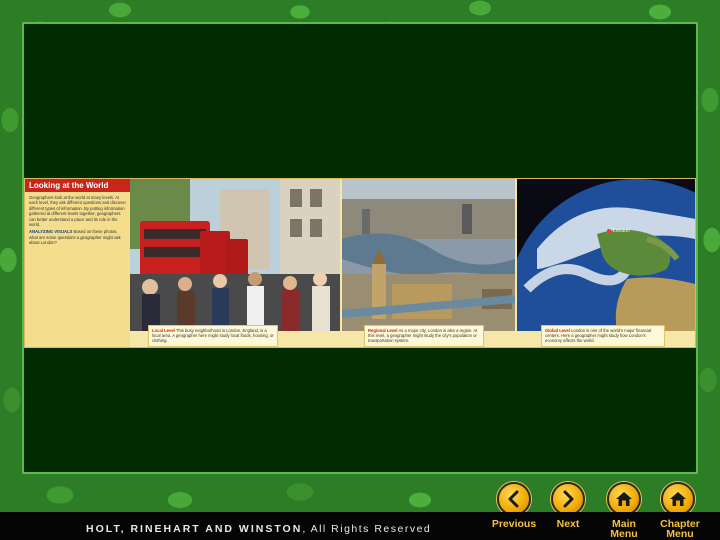 Image resolution: width=720 pixels, height=540 pixels. I want to click on chapter-menu-label: Chapter Menu, so click(680, 529).